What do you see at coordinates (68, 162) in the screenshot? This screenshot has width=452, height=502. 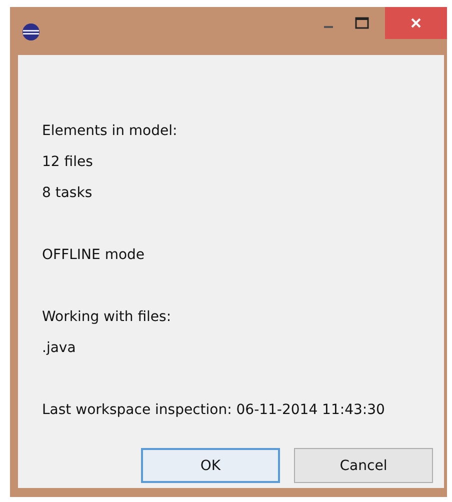 I see `info-text: 12 files` at bounding box center [68, 162].